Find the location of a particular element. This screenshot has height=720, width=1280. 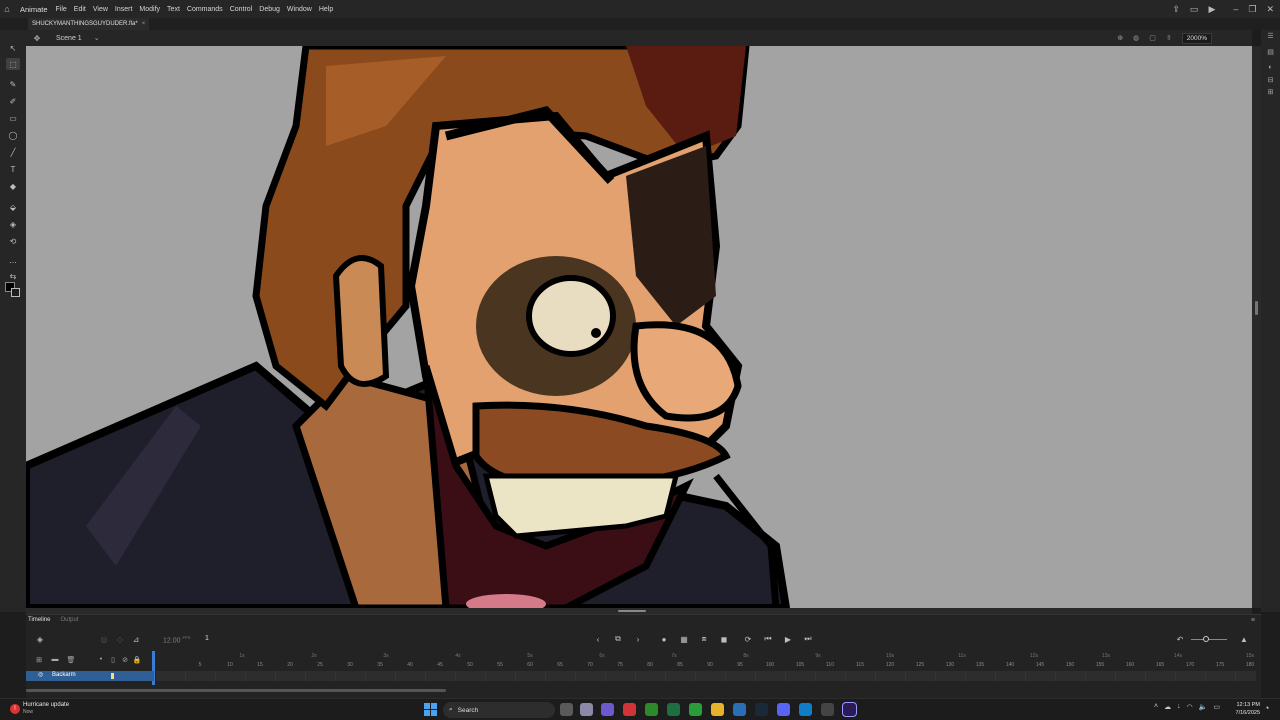

rectangle-tool-icon: ▭ is located at coordinates (13, 118).